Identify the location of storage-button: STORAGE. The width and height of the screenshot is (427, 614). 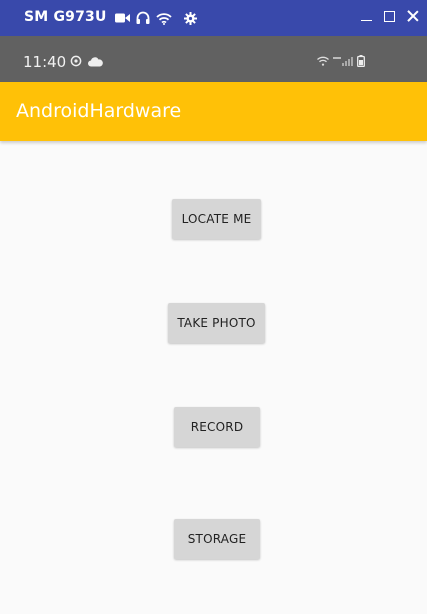
(217, 539).